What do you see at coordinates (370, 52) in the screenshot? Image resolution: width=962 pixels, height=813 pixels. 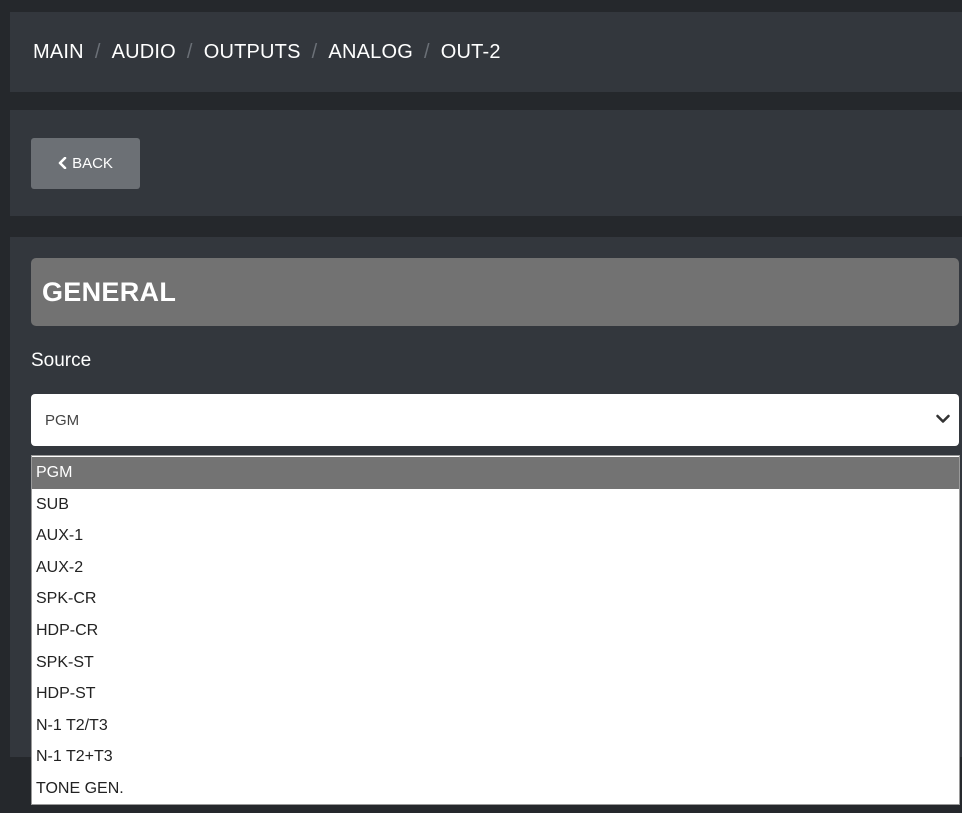 I see `breadcrumb-item-analog: ANALOG` at bounding box center [370, 52].